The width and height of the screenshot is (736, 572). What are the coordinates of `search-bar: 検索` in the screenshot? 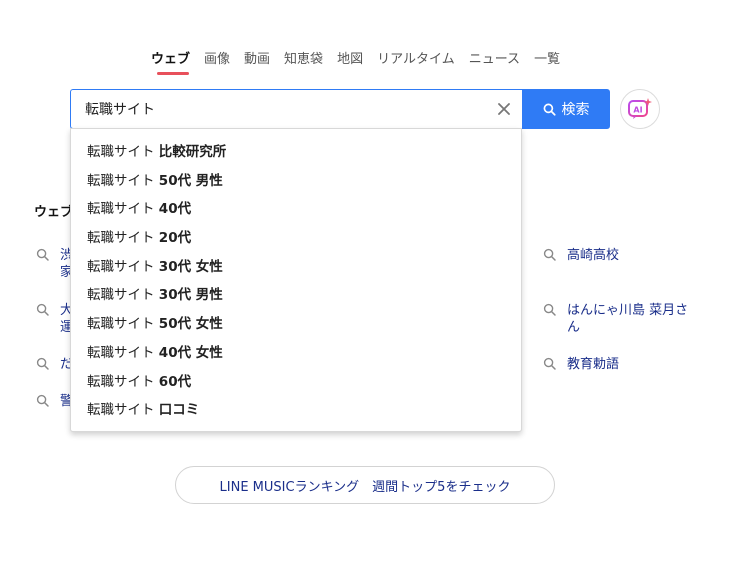 It's located at (340, 109).